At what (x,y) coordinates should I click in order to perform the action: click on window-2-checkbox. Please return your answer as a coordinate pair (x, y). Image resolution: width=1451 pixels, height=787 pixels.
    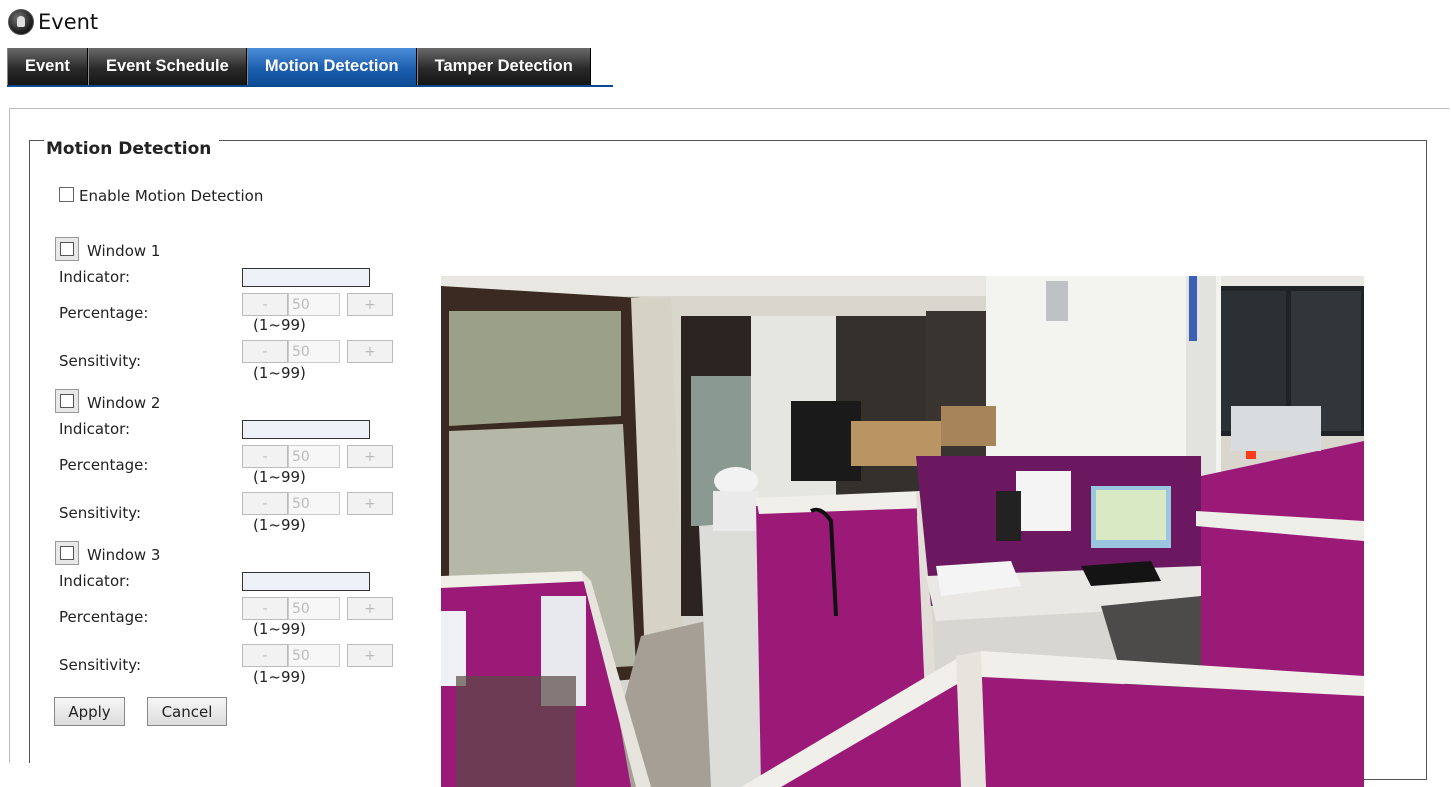
    Looking at the image, I should click on (67, 401).